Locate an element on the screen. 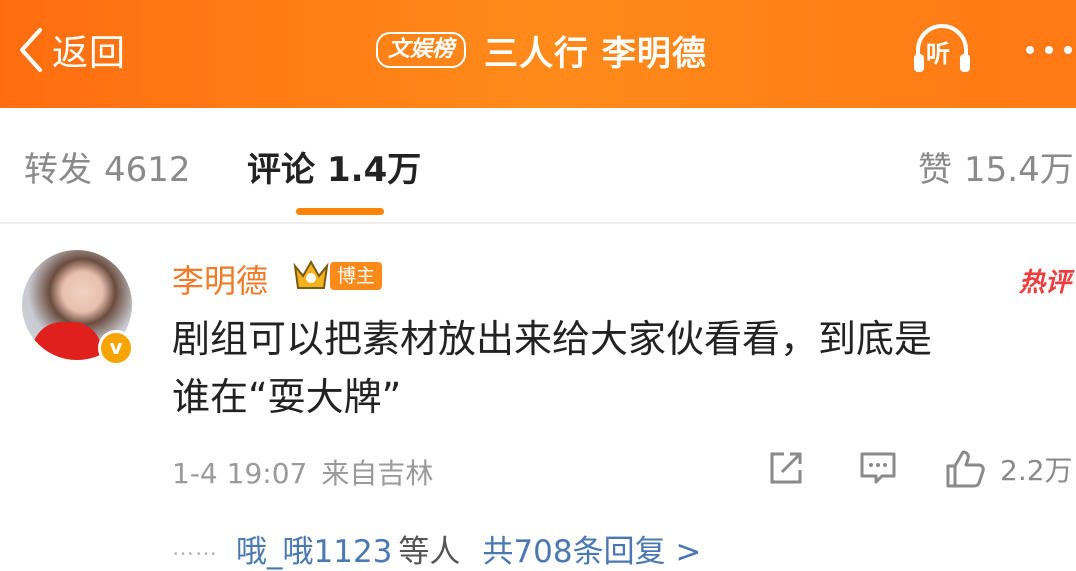 Image resolution: width=1076 pixels, height=571 pixels. tab-repost: 转发 4612 is located at coordinates (107, 170).